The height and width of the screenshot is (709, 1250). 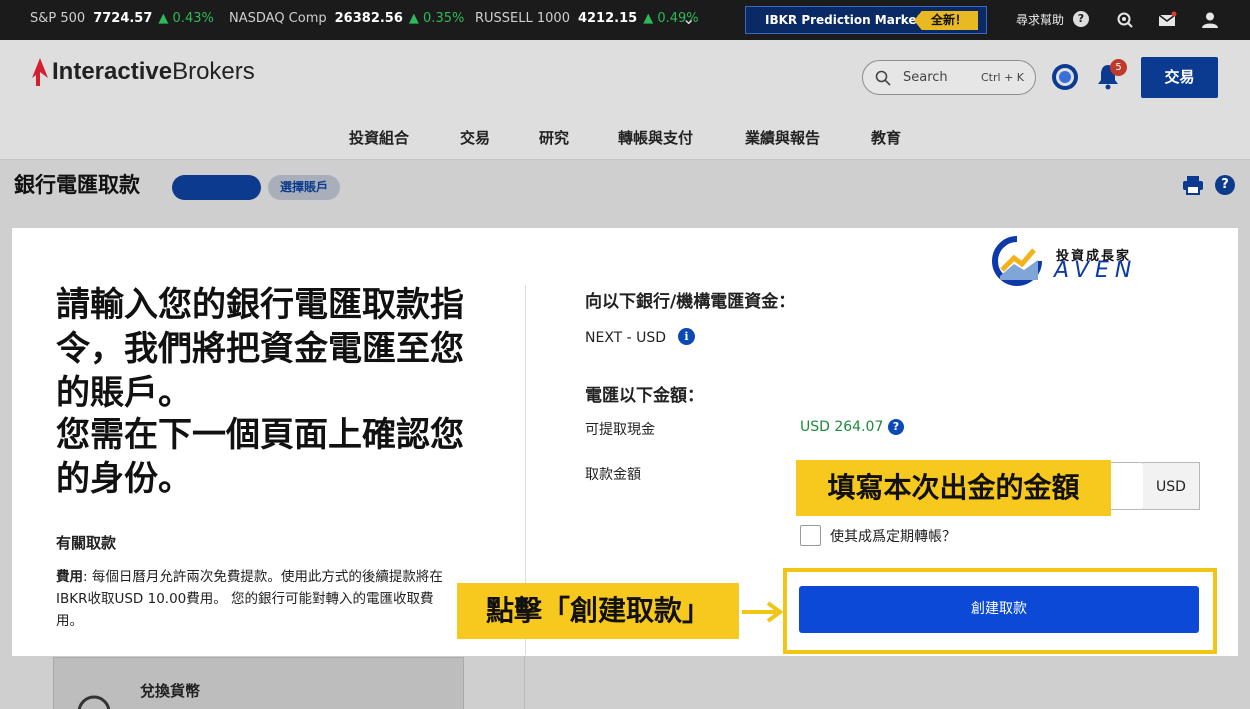 What do you see at coordinates (304, 187) in the screenshot?
I see `select-account-button: 選擇賬戶` at bounding box center [304, 187].